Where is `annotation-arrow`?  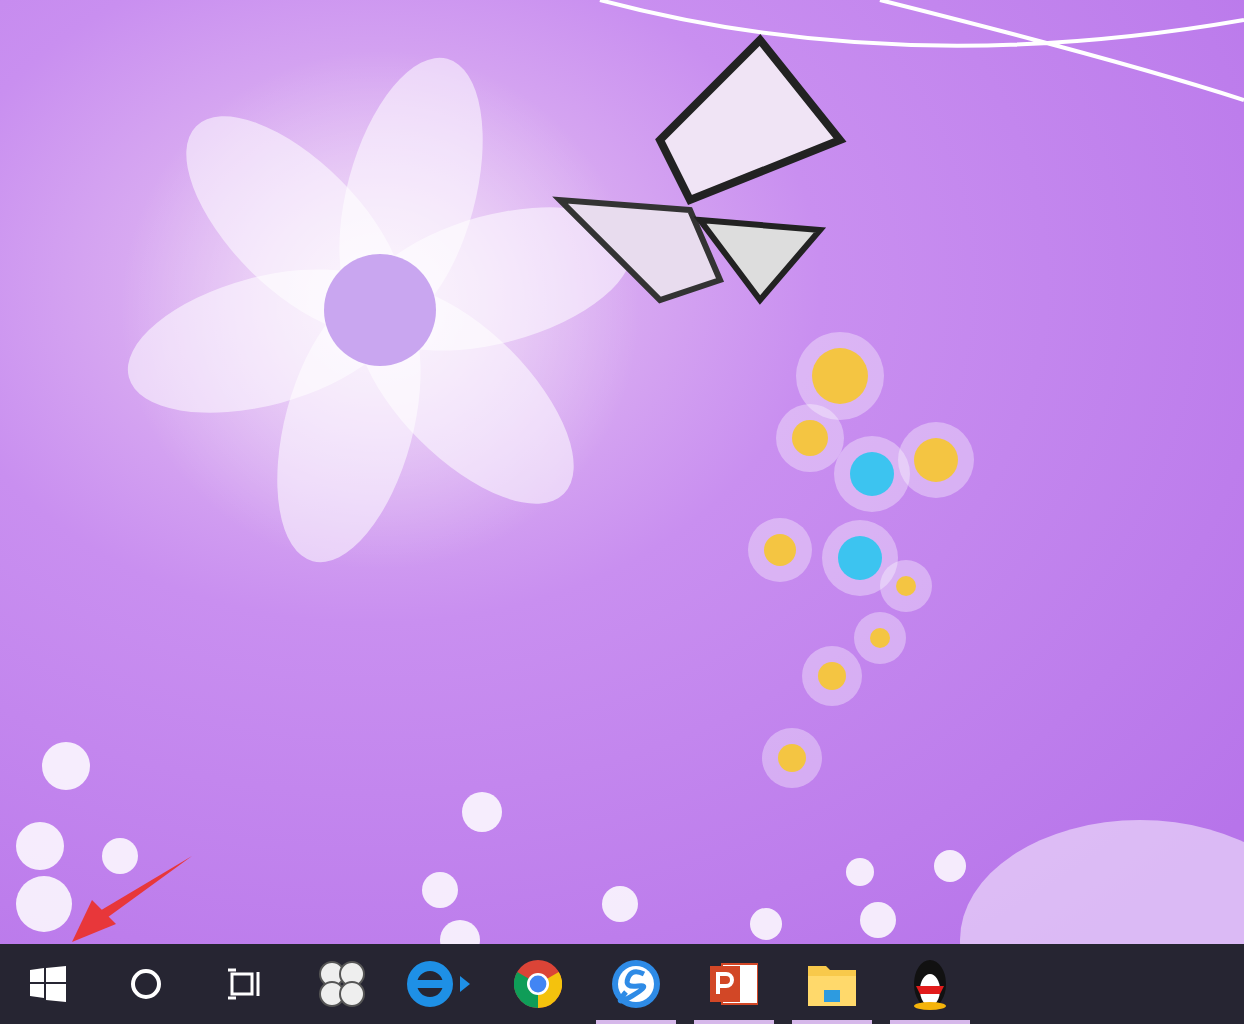 annotation-arrow is located at coordinates (132, 899).